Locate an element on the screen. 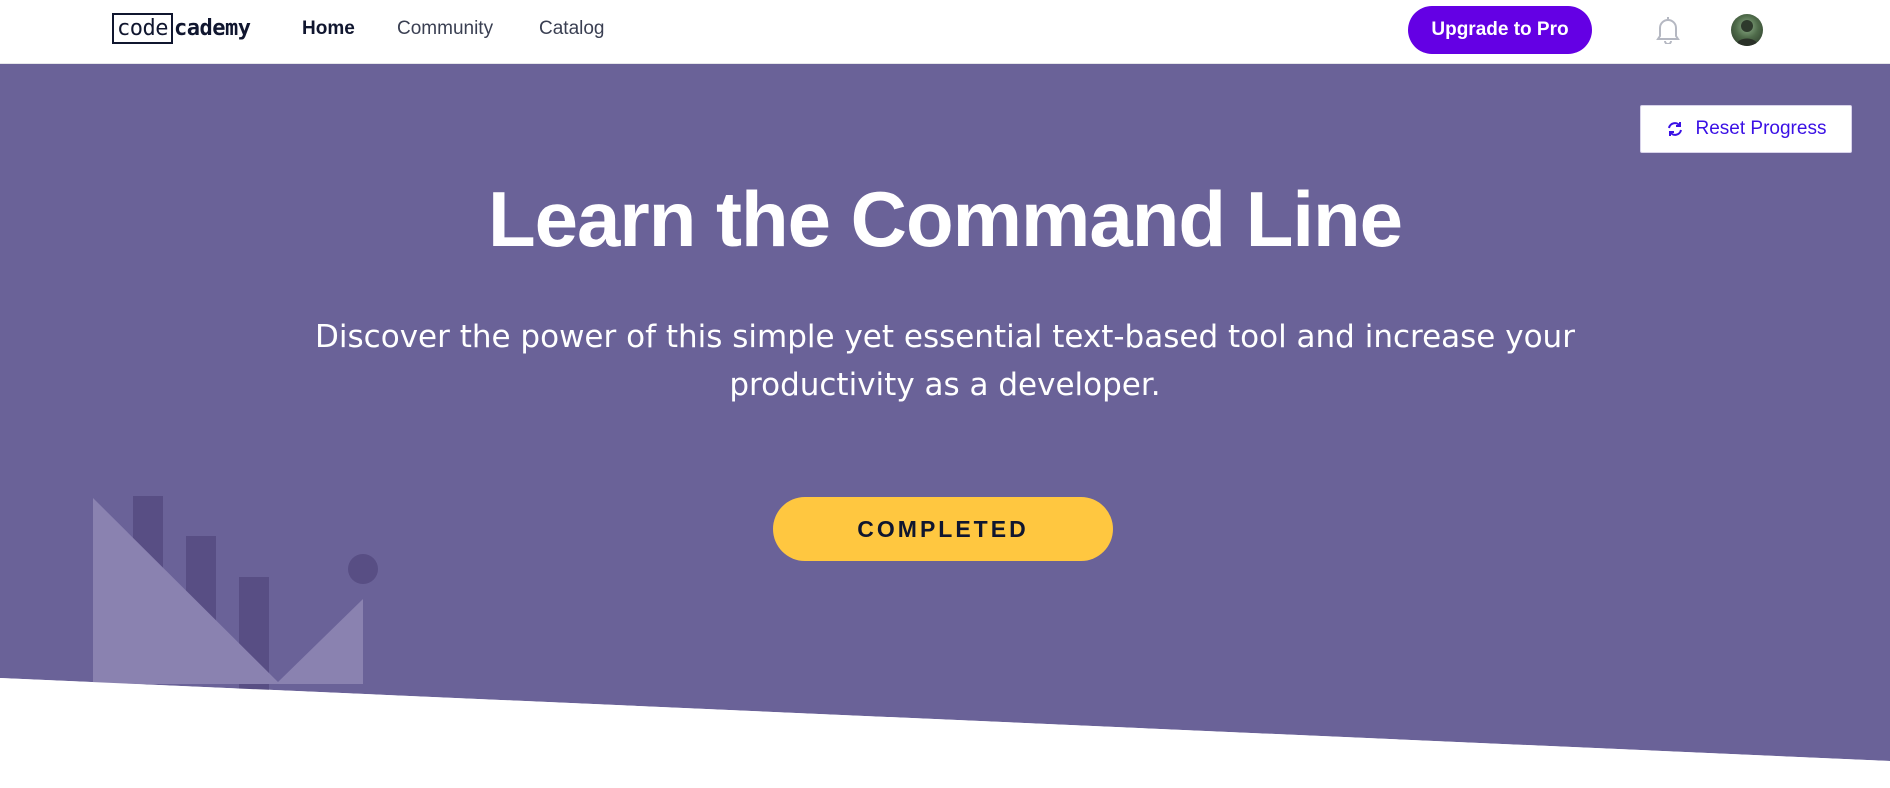 The image size is (1890, 788). bell-icon is located at coordinates (1668, 30).